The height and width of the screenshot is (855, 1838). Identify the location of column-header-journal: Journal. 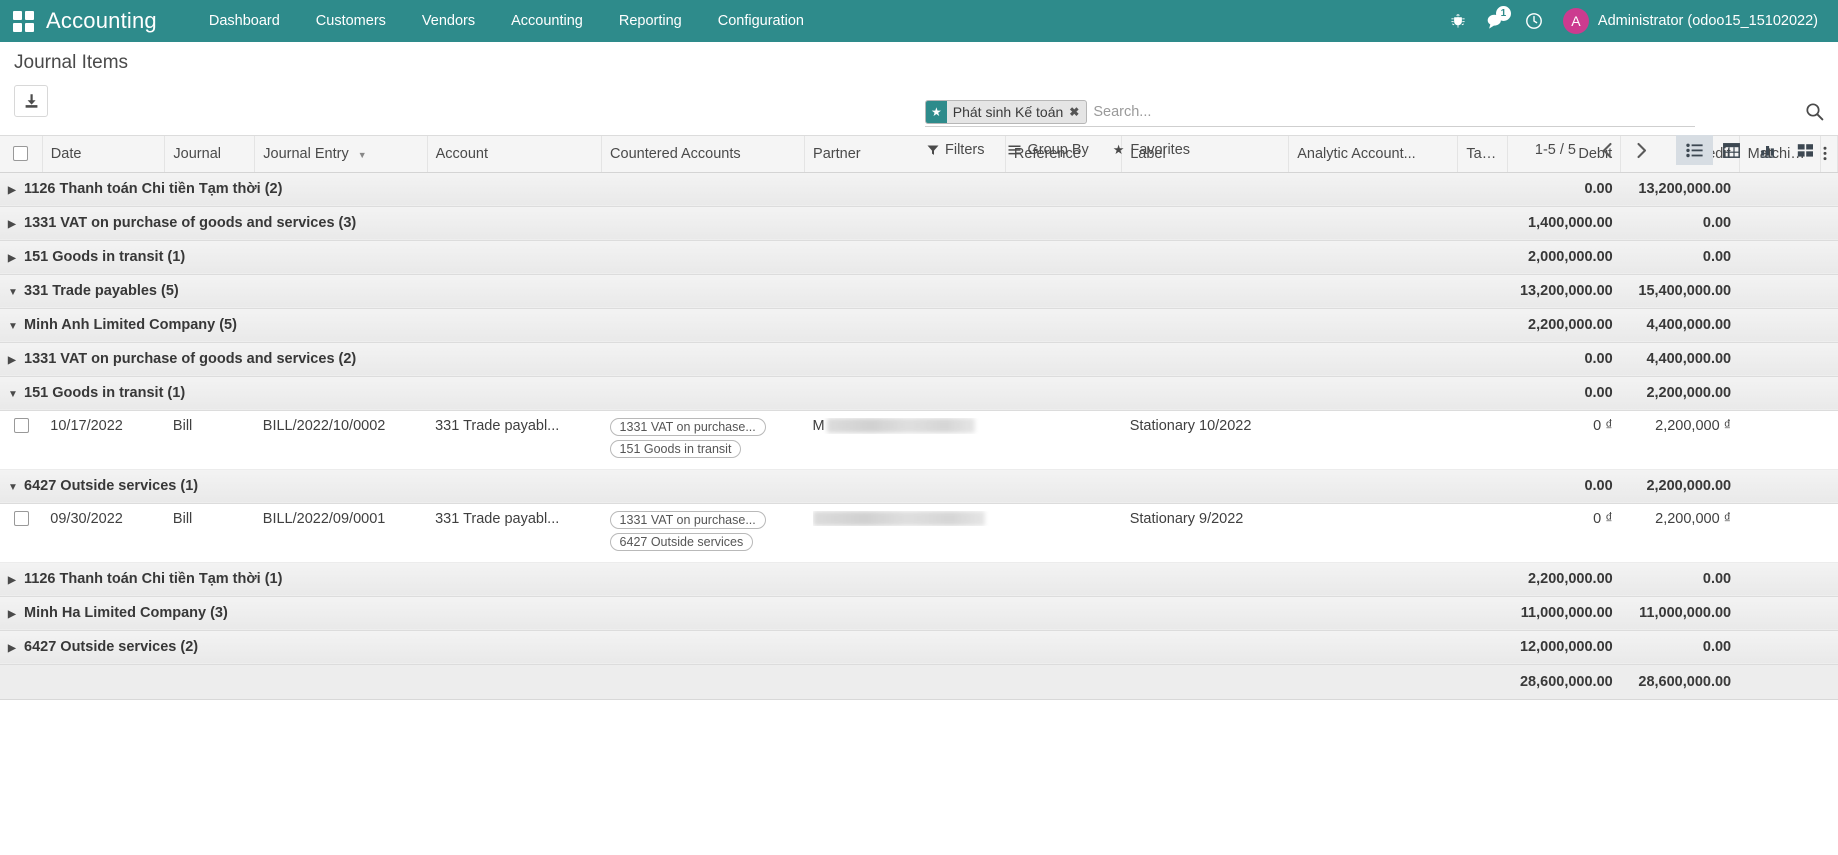
(210, 154).